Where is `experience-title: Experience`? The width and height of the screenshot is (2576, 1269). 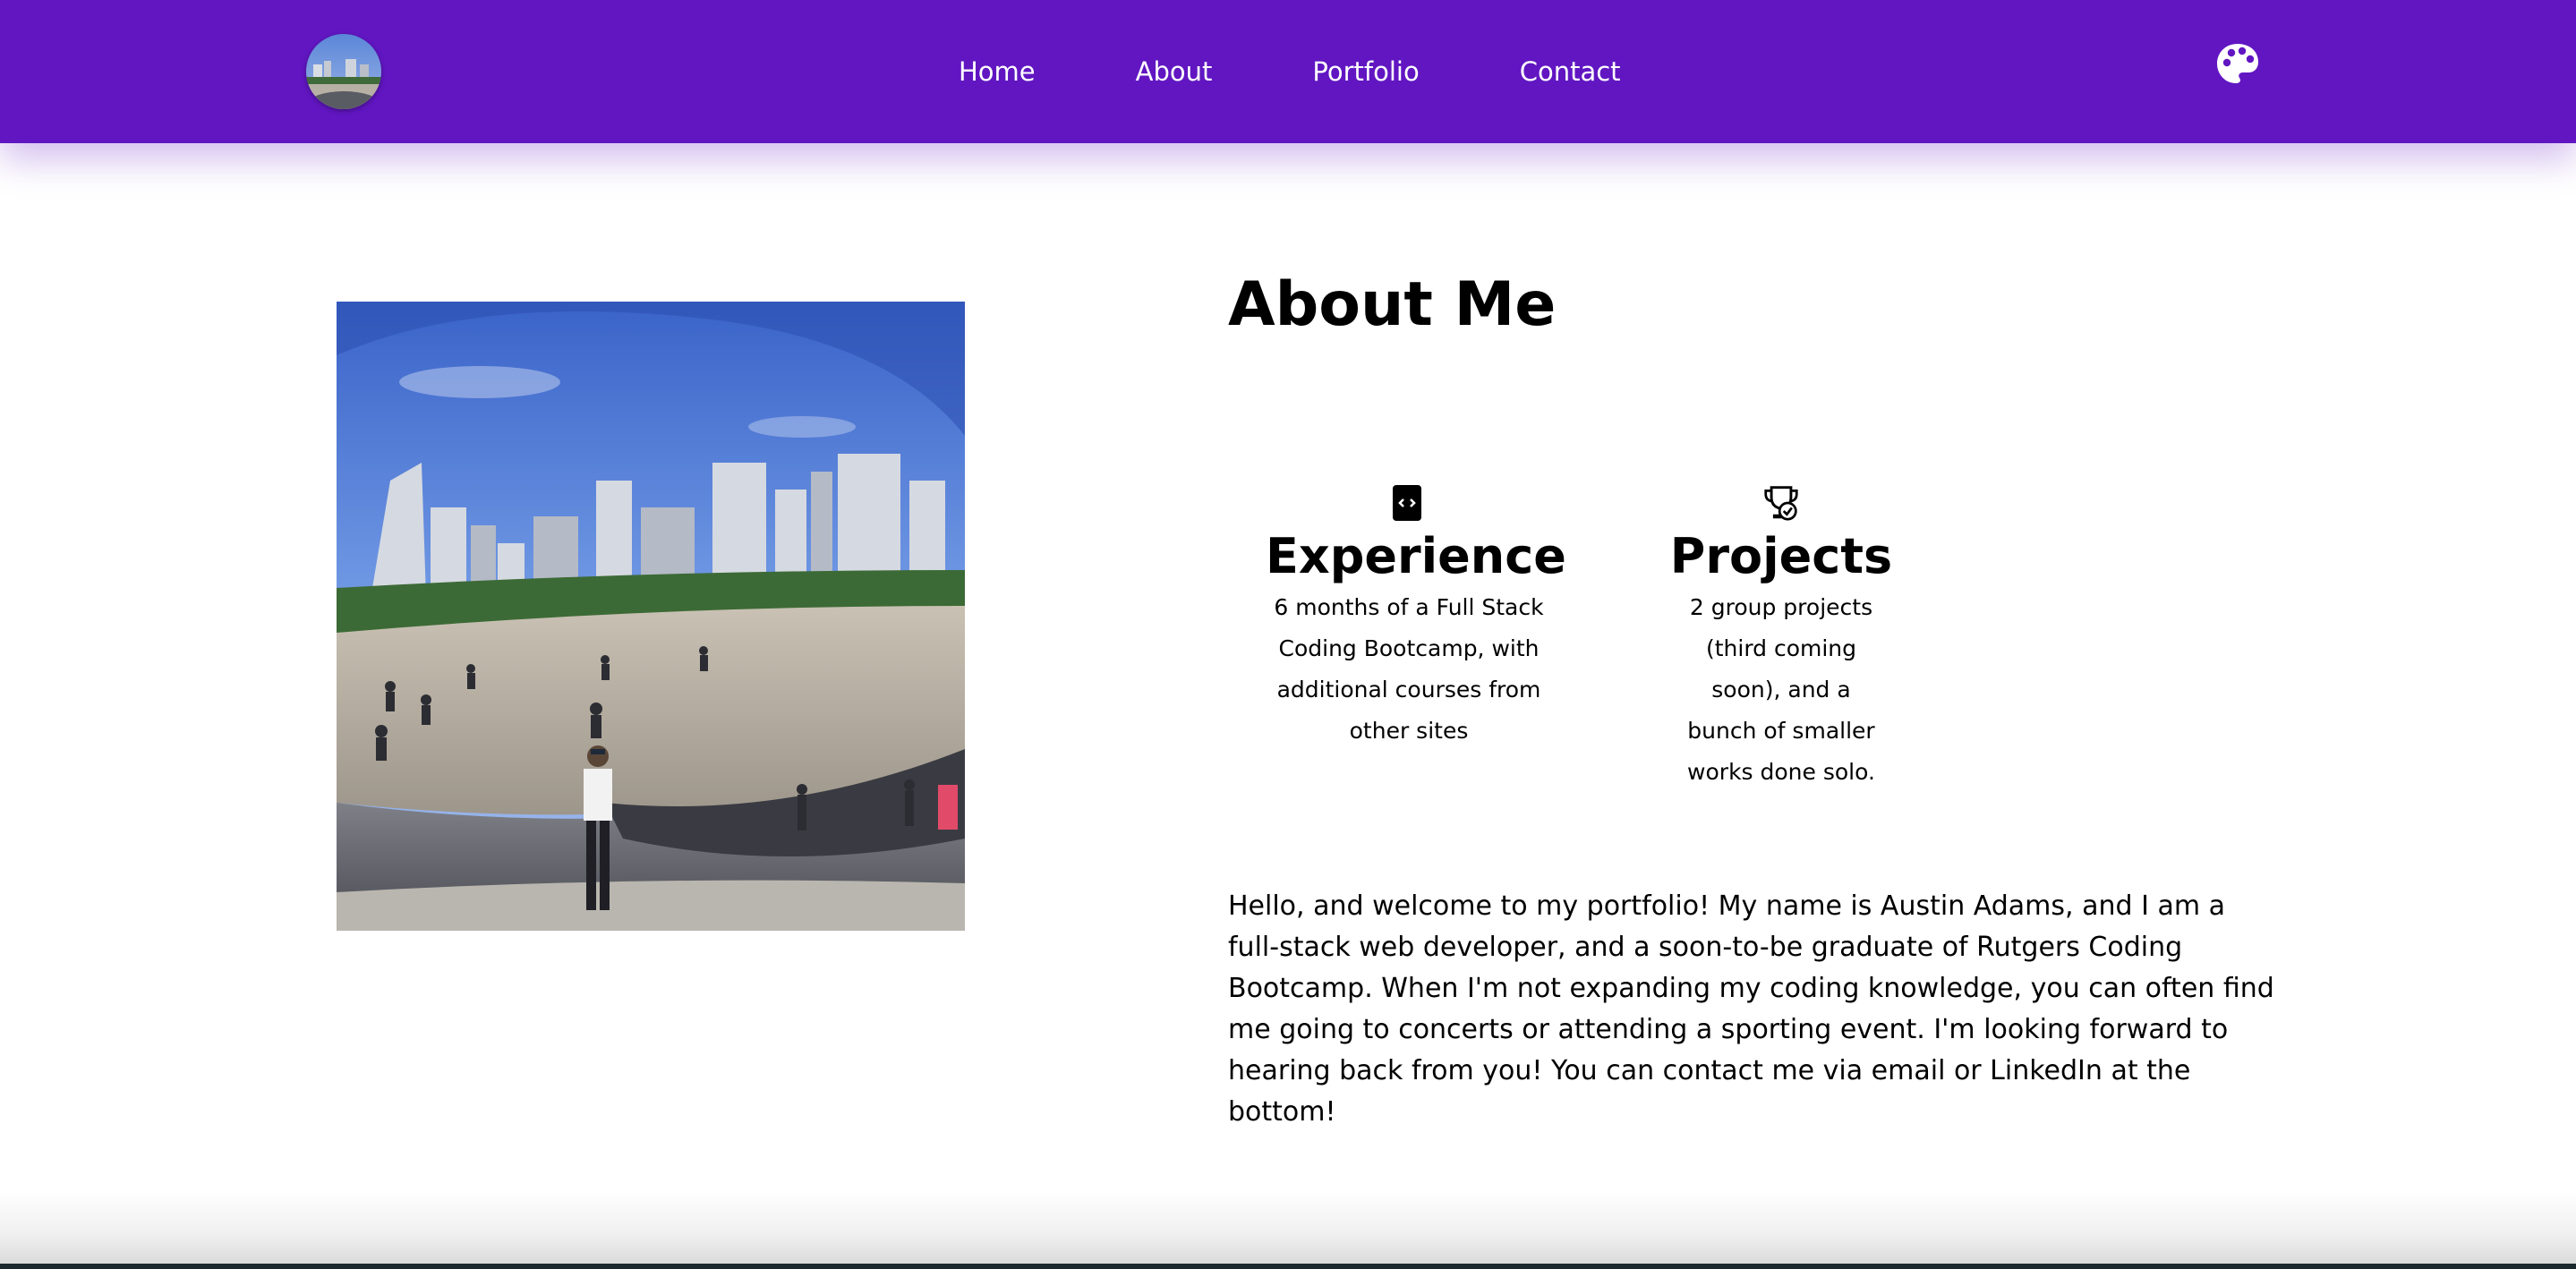 experience-title: Experience is located at coordinates (1416, 556).